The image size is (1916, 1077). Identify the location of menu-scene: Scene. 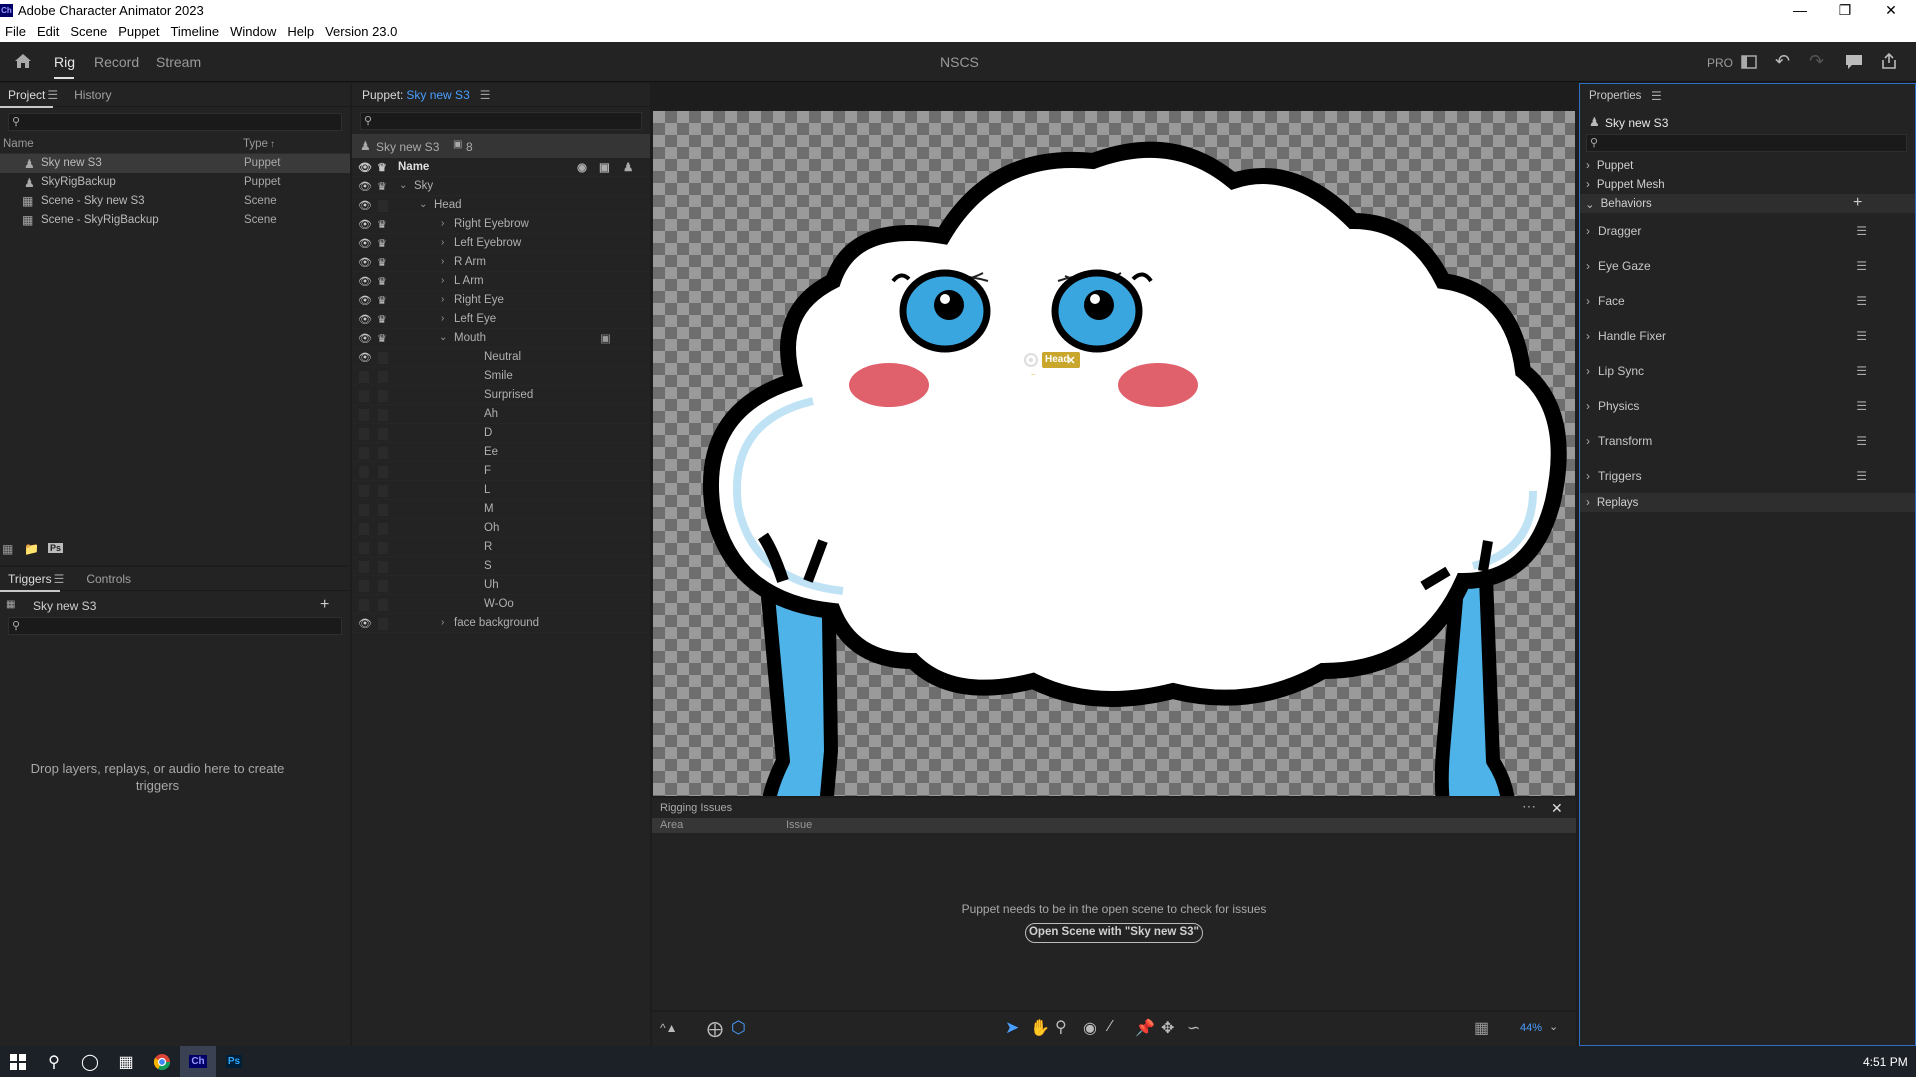
(89, 31).